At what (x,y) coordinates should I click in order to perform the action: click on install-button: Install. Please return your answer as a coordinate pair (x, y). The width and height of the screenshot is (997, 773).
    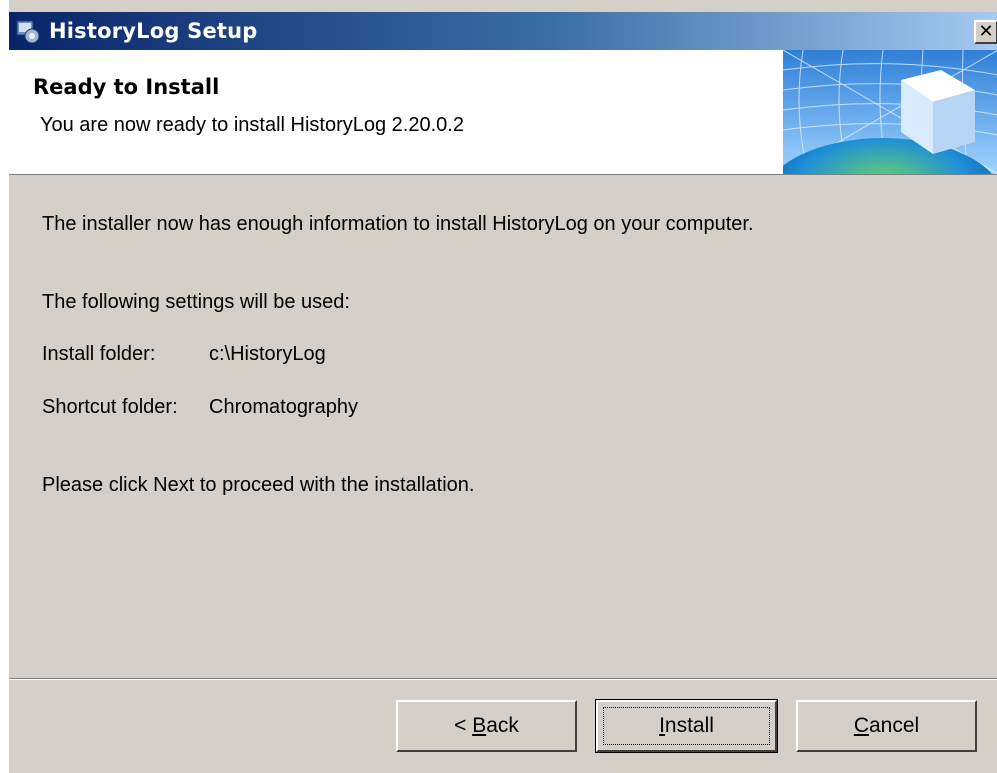
    Looking at the image, I should click on (686, 726).